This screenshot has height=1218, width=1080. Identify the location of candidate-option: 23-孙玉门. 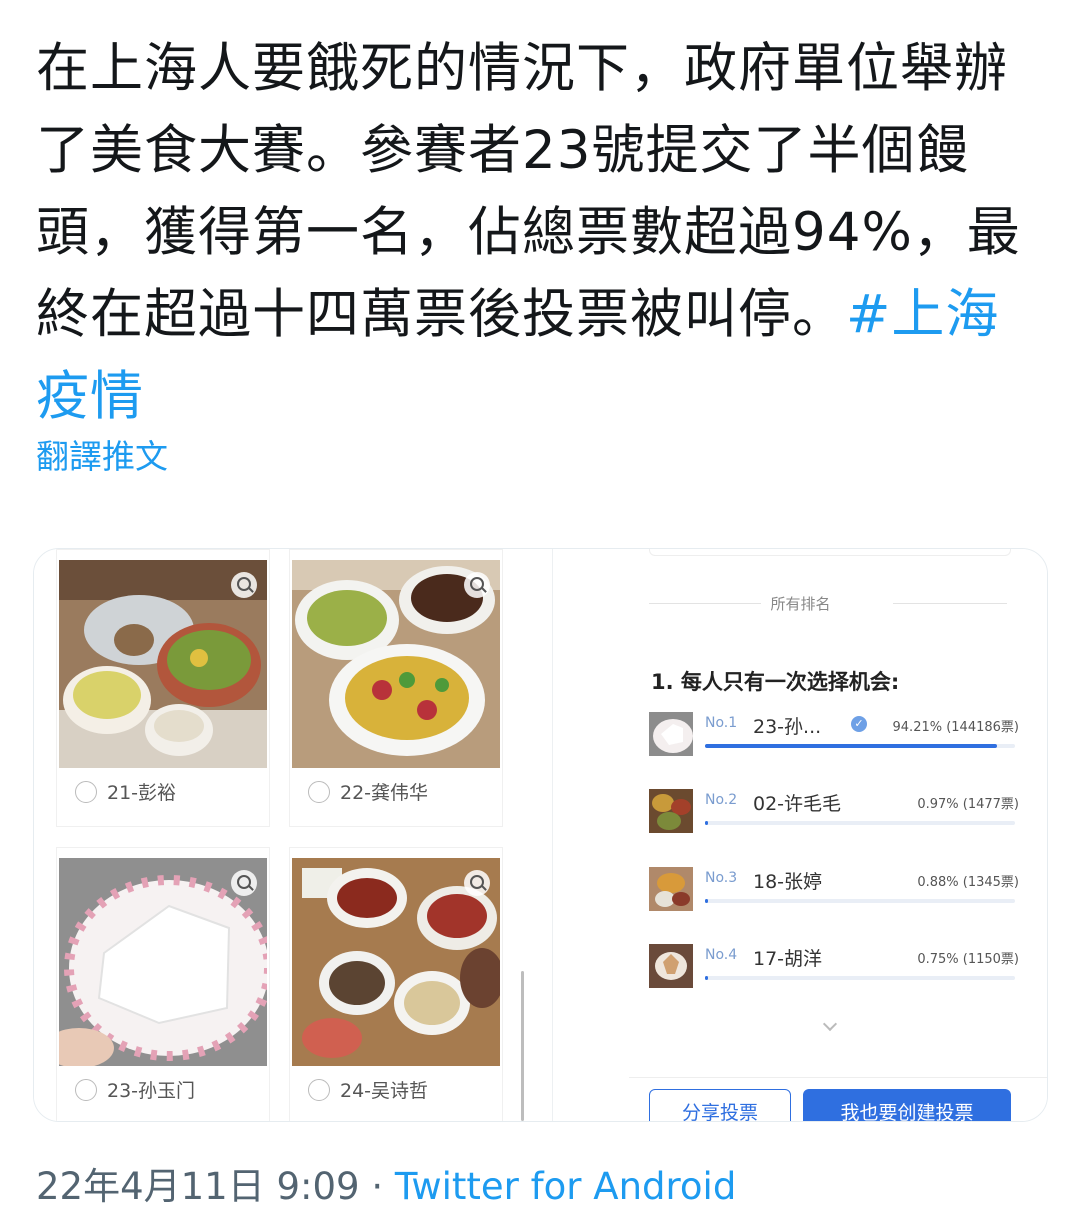
(135, 1089).